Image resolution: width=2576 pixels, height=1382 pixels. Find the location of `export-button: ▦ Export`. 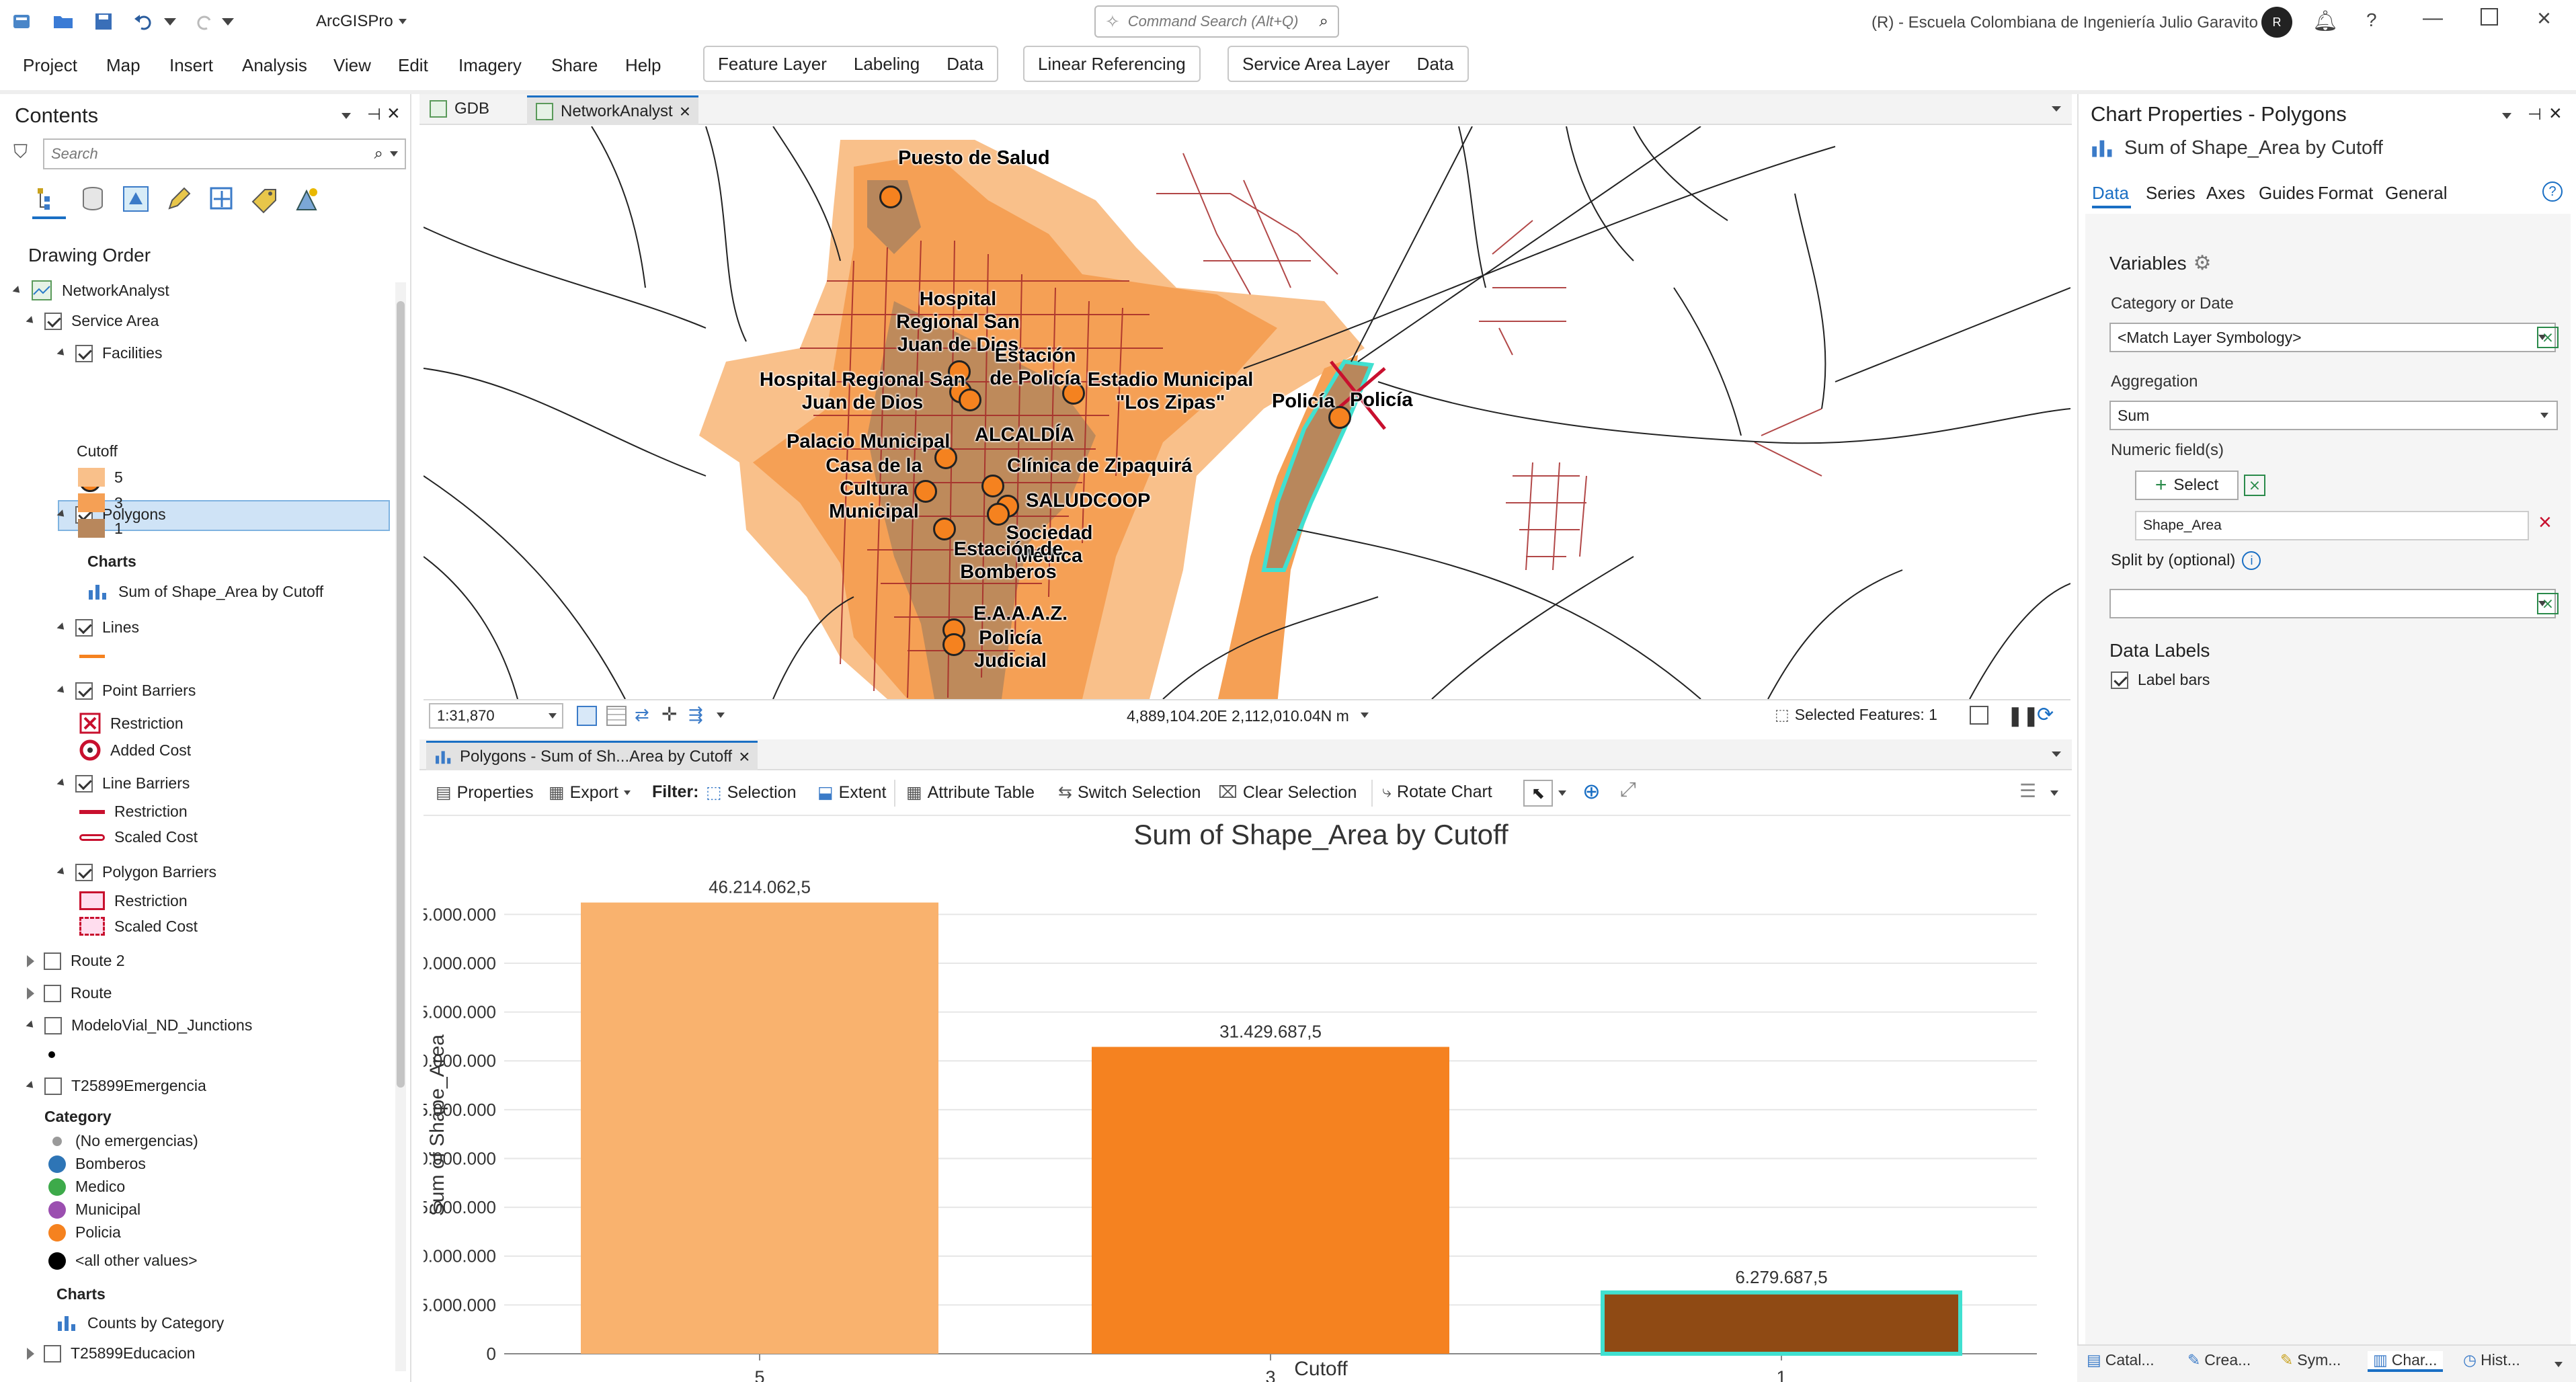

export-button: ▦ Export is located at coordinates (590, 793).